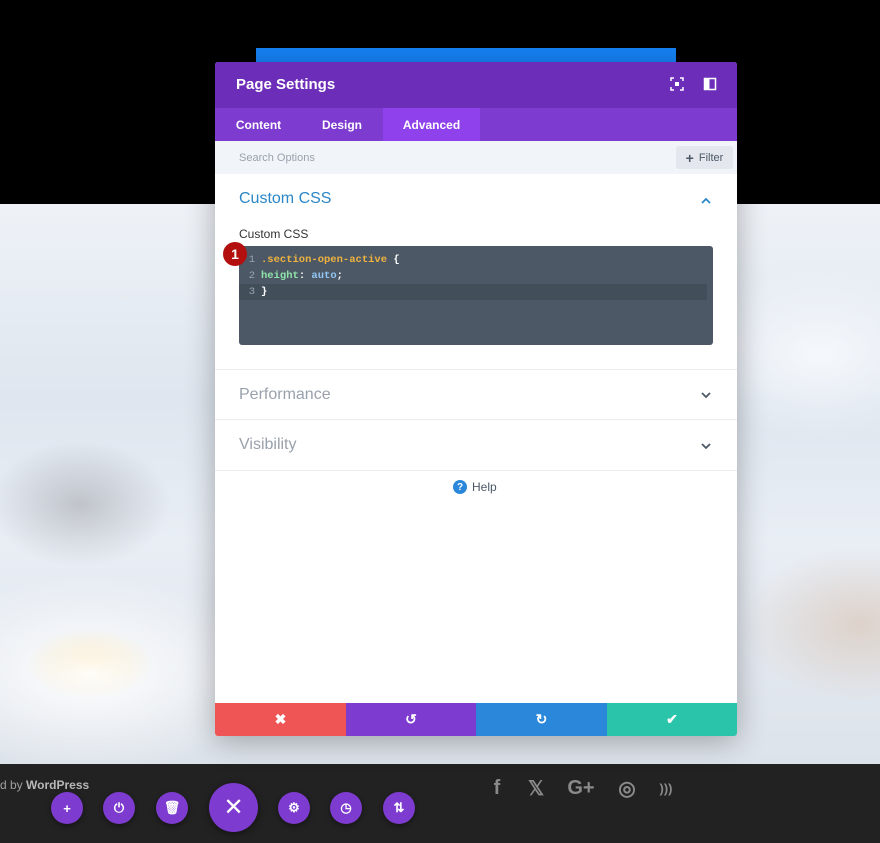 The height and width of the screenshot is (843, 880). I want to click on twitter-icon: 𝕏, so click(536, 788).